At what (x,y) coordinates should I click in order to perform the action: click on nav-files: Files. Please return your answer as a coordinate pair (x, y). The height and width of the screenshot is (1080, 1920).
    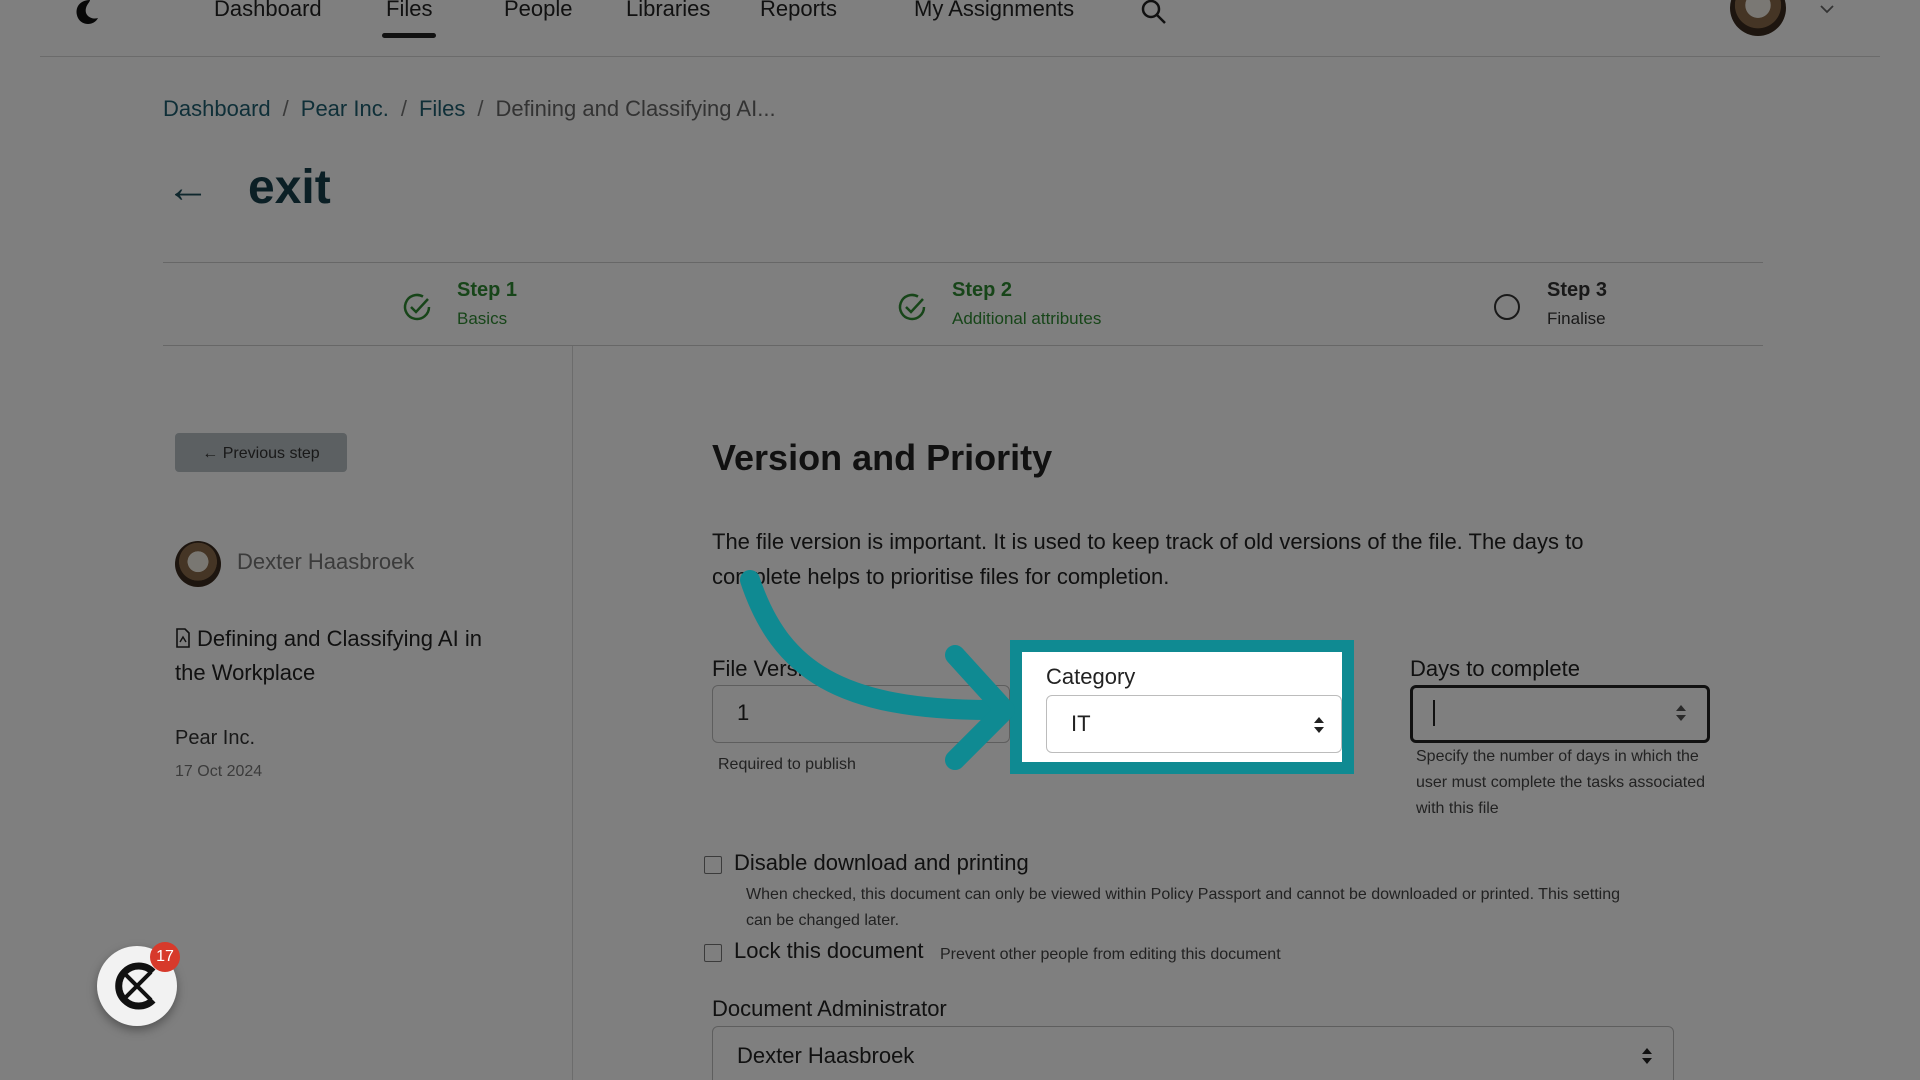
    Looking at the image, I should click on (409, 19).